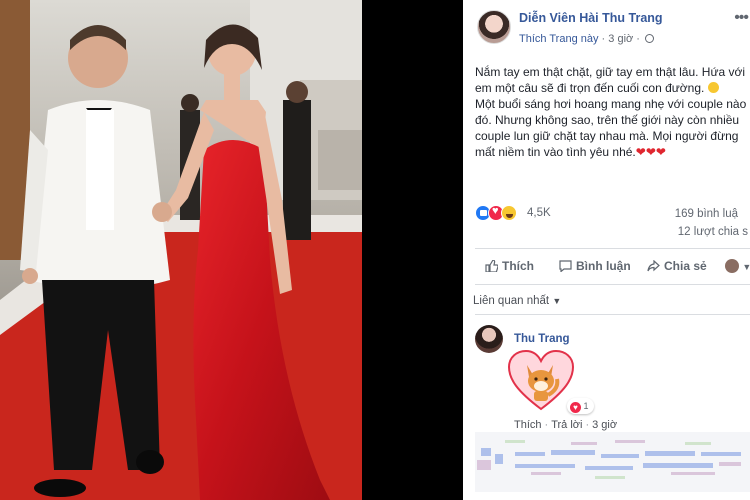 The width and height of the screenshot is (750, 500). I want to click on like-button-label: Thích, so click(518, 266).